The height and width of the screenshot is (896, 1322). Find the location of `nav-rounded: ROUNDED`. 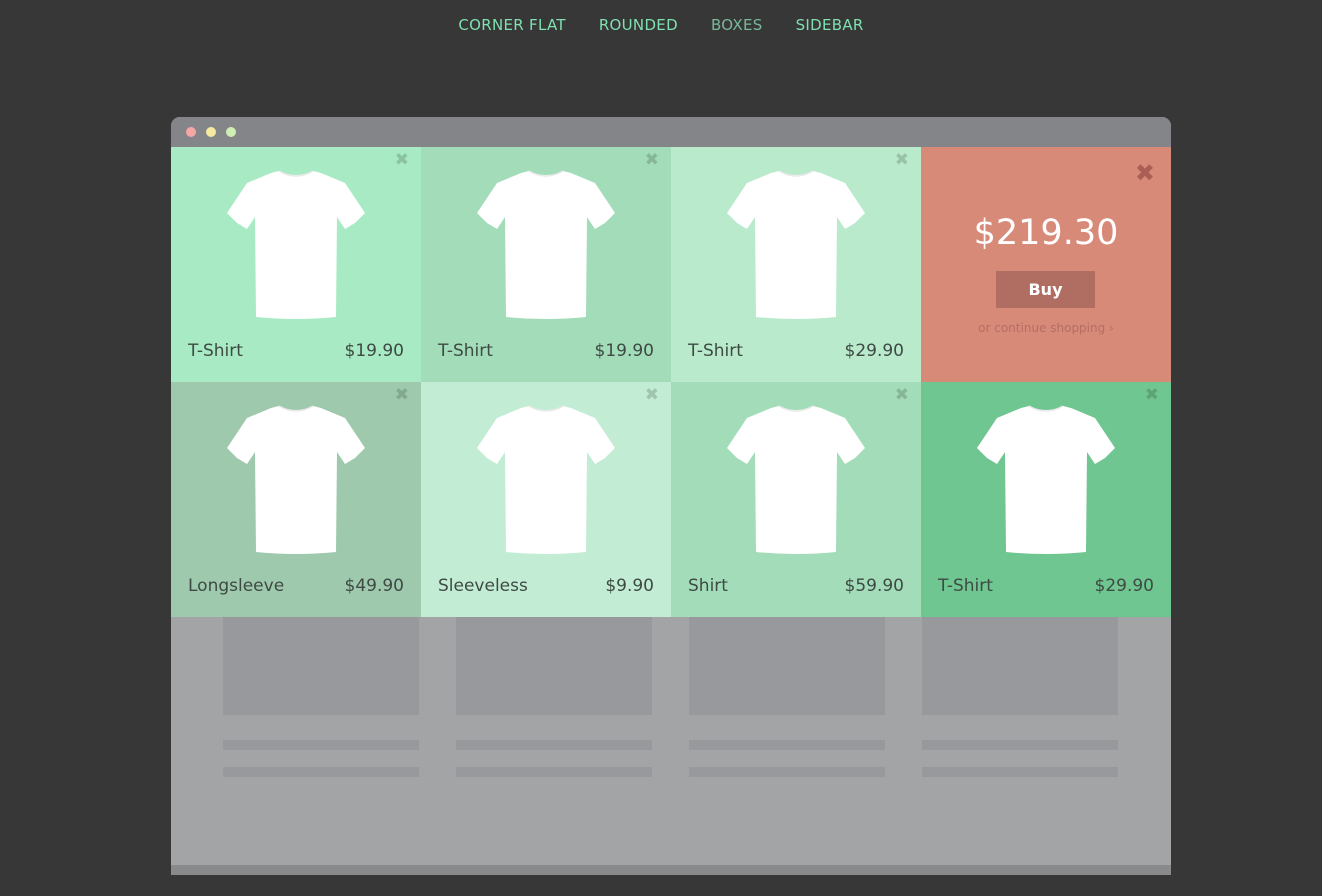

nav-rounded: ROUNDED is located at coordinates (638, 25).